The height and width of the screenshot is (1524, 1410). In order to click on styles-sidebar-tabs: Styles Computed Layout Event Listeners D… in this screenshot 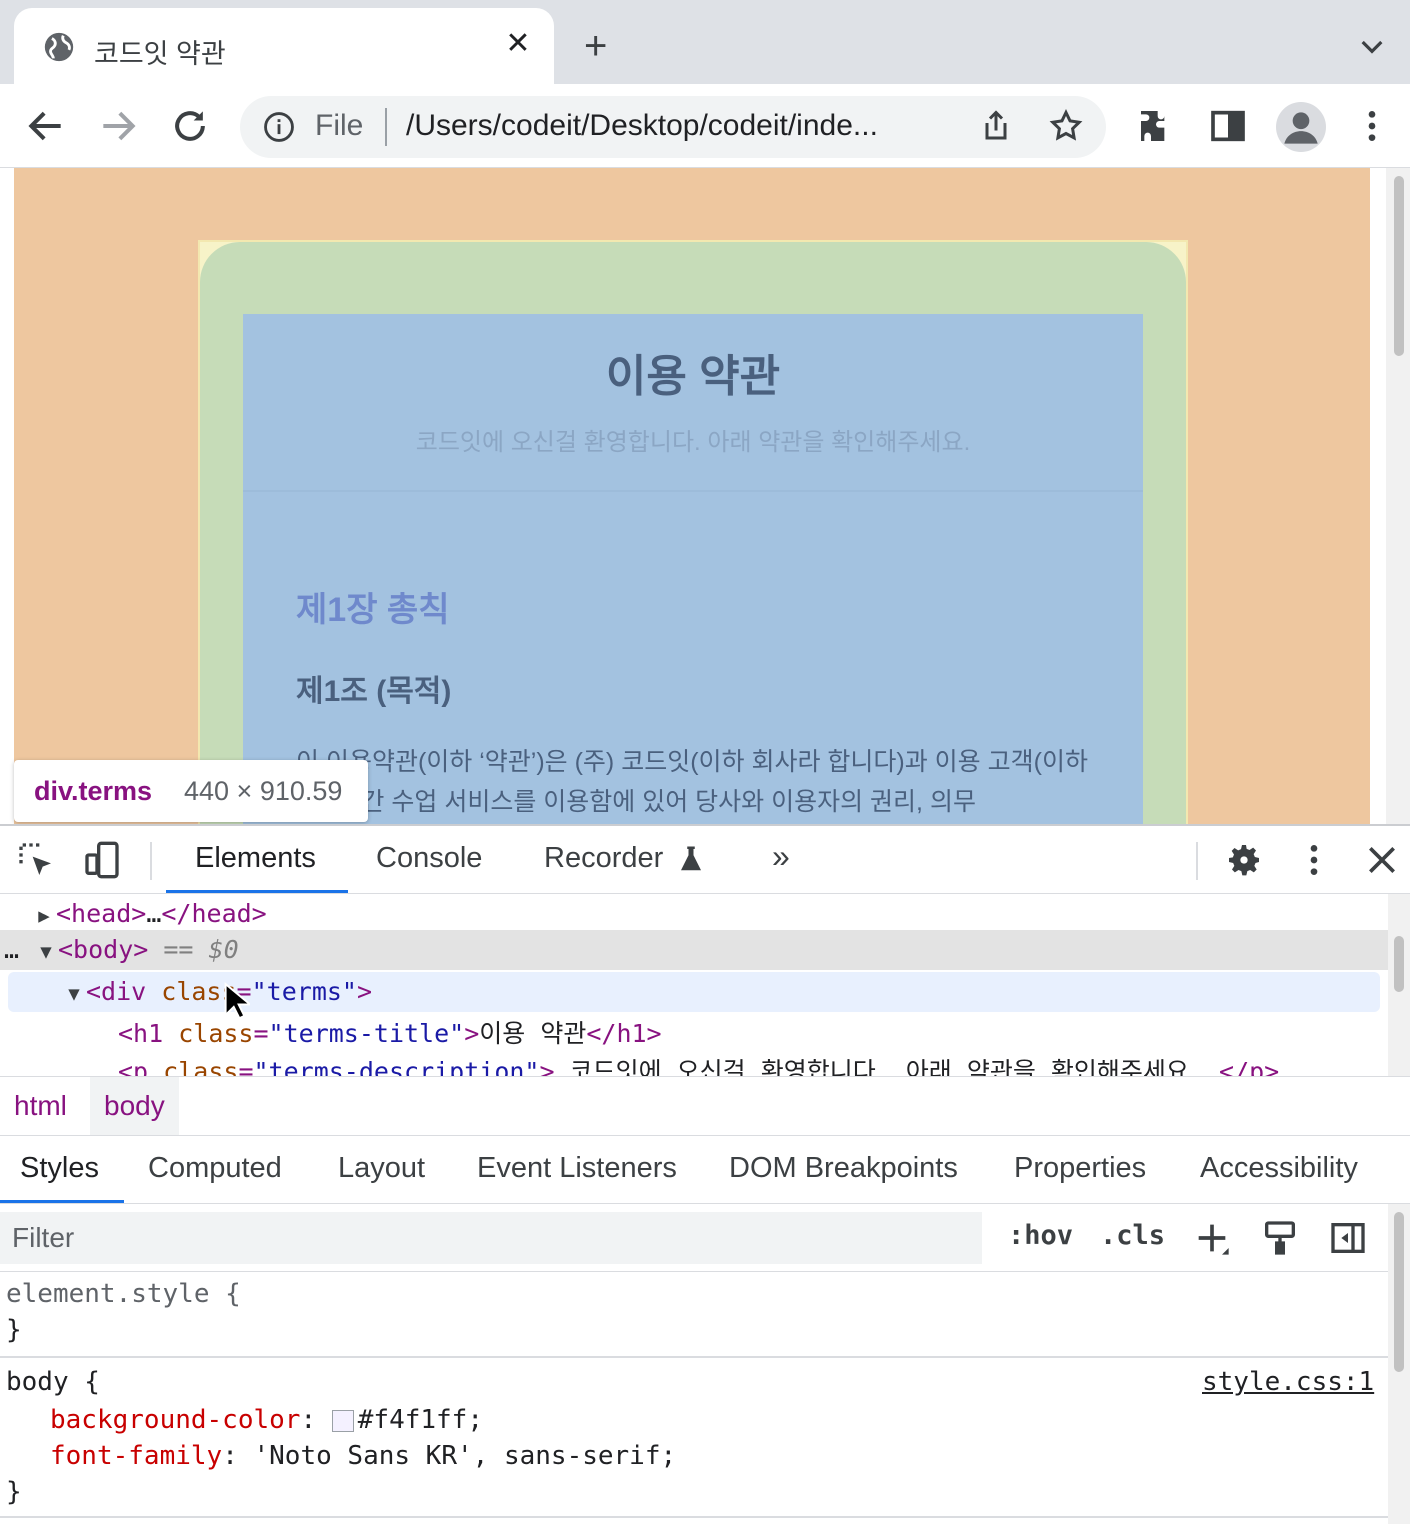, I will do `click(705, 1170)`.